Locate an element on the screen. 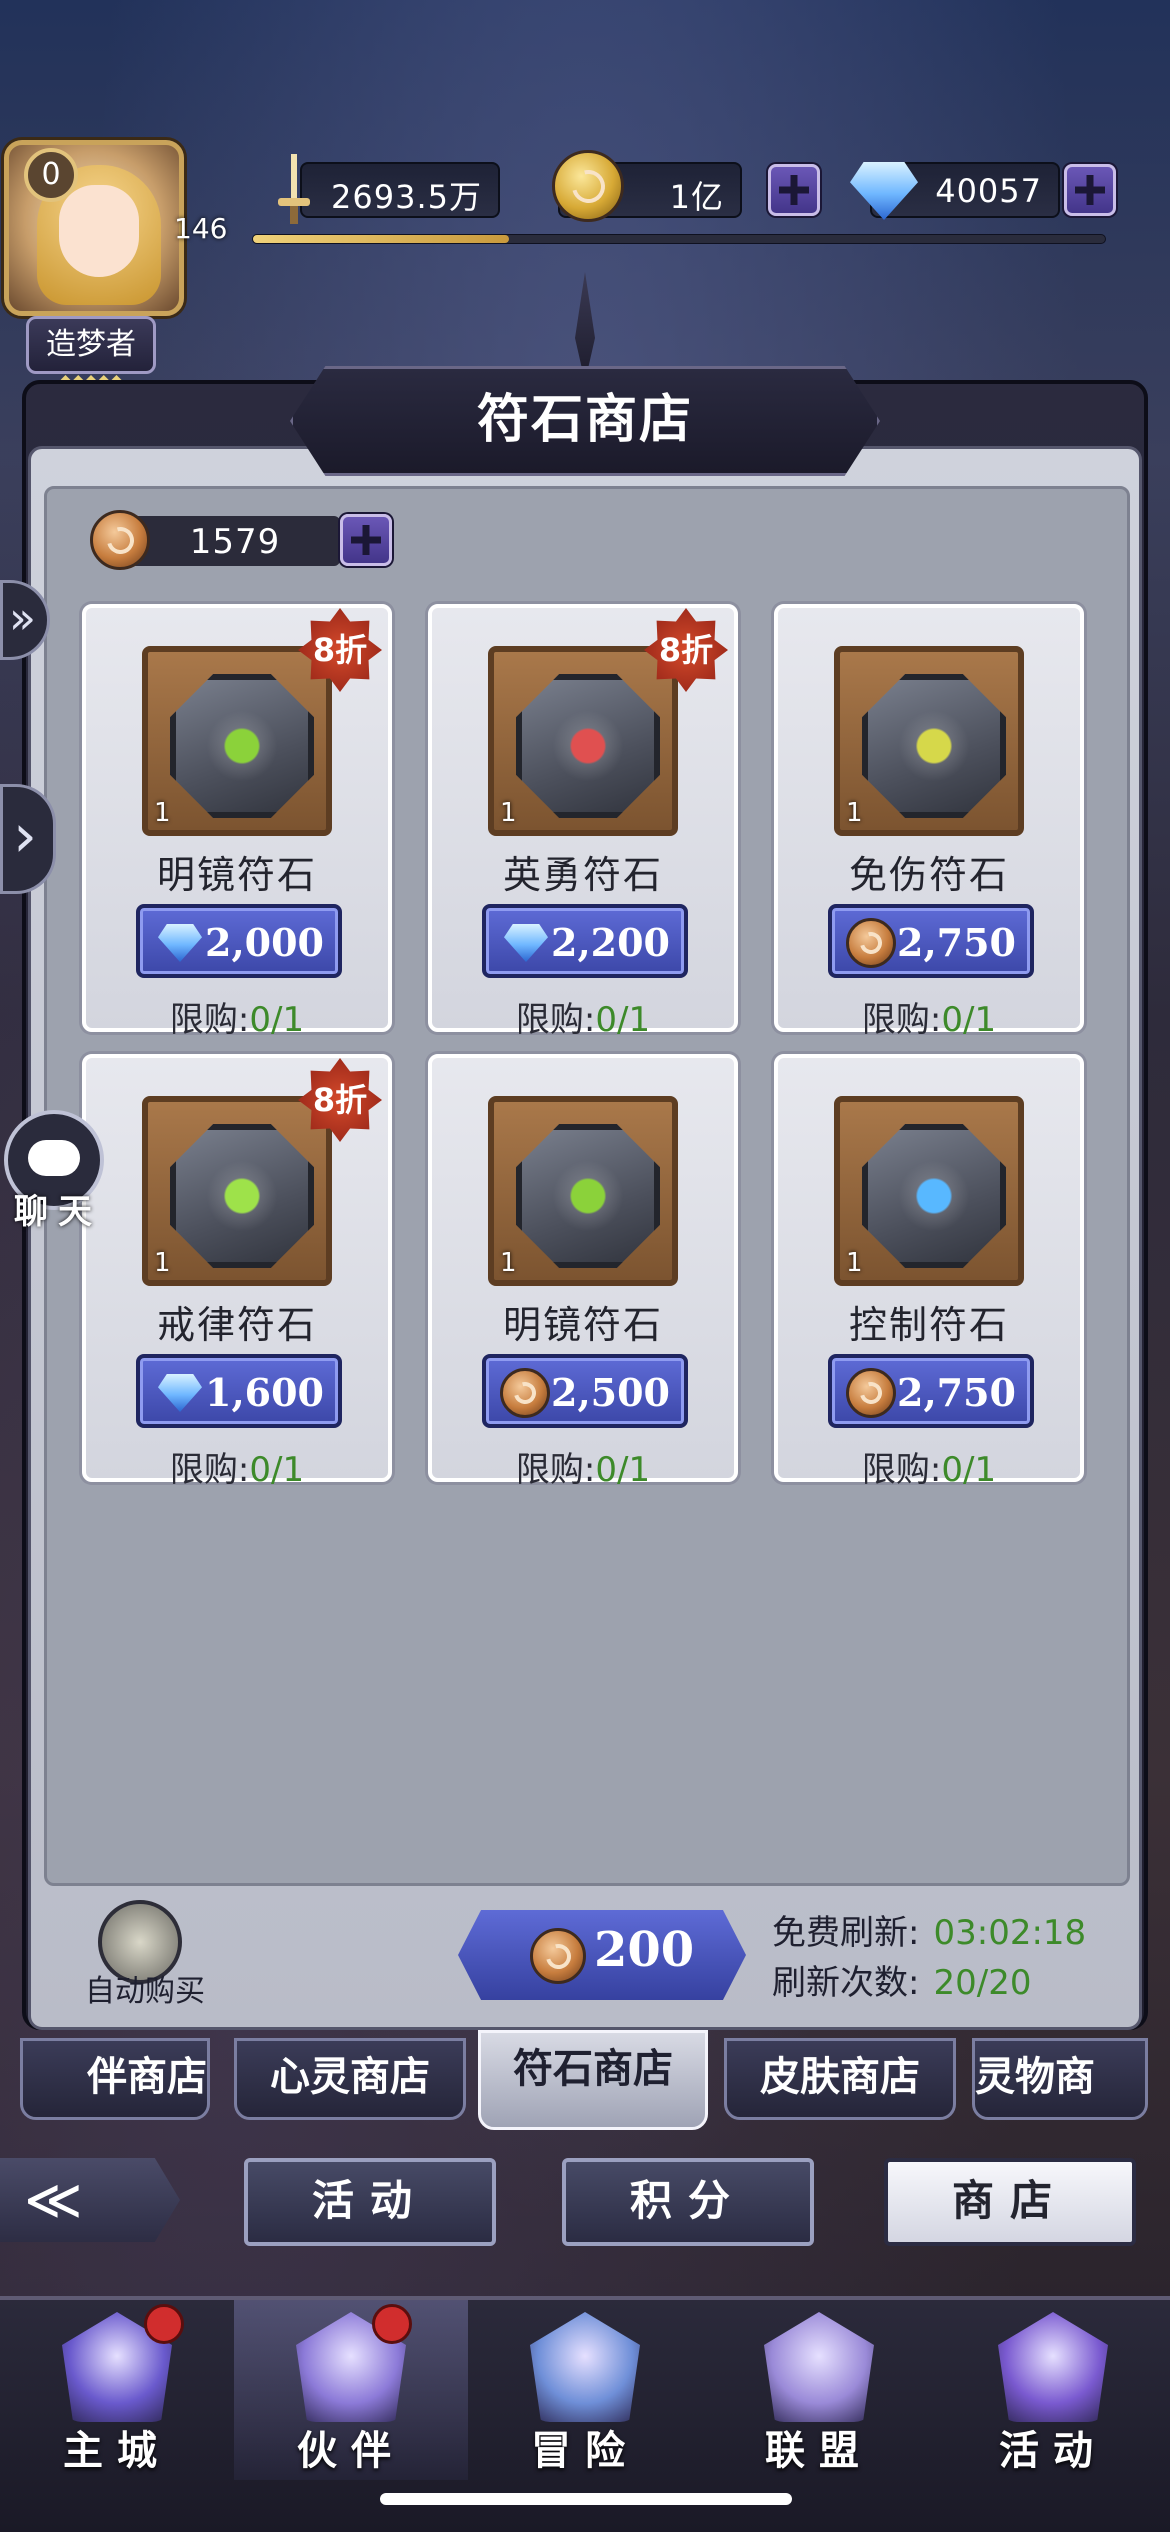  item-price: 2,000 is located at coordinates (264, 942).